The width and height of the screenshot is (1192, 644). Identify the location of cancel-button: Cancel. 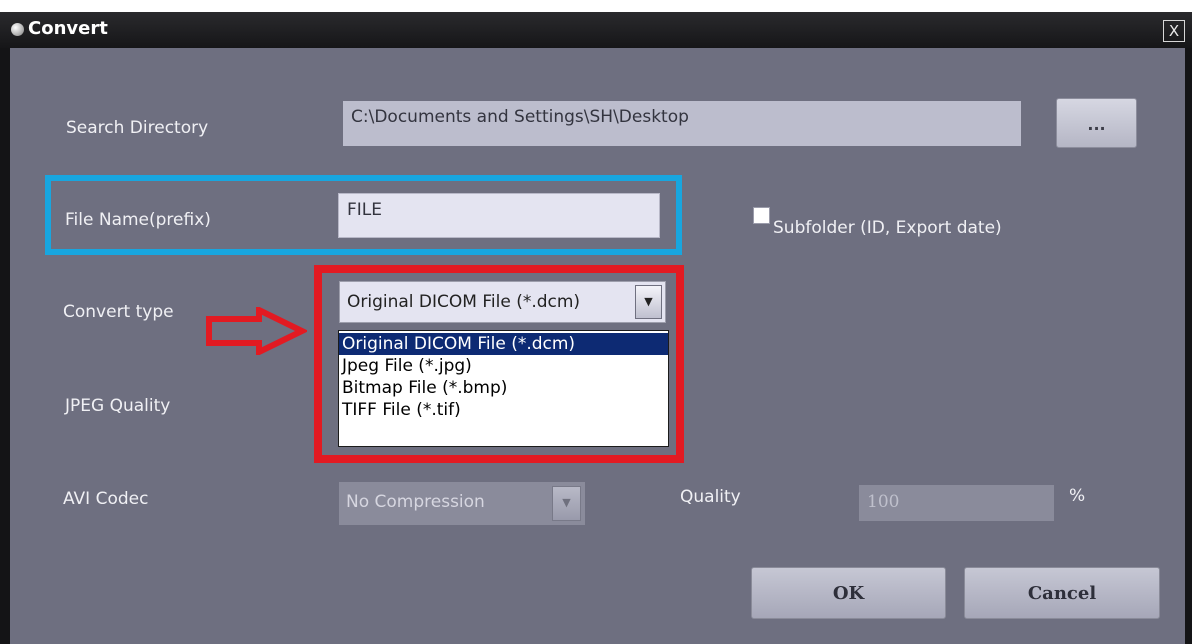
(1062, 593).